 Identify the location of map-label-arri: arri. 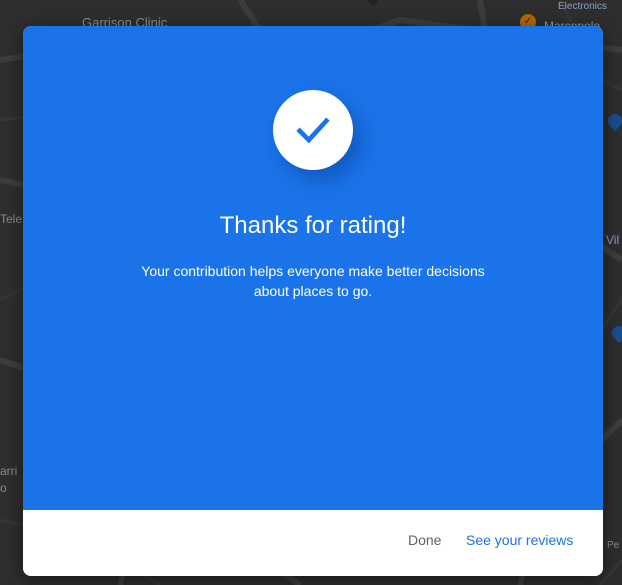
(9, 471).